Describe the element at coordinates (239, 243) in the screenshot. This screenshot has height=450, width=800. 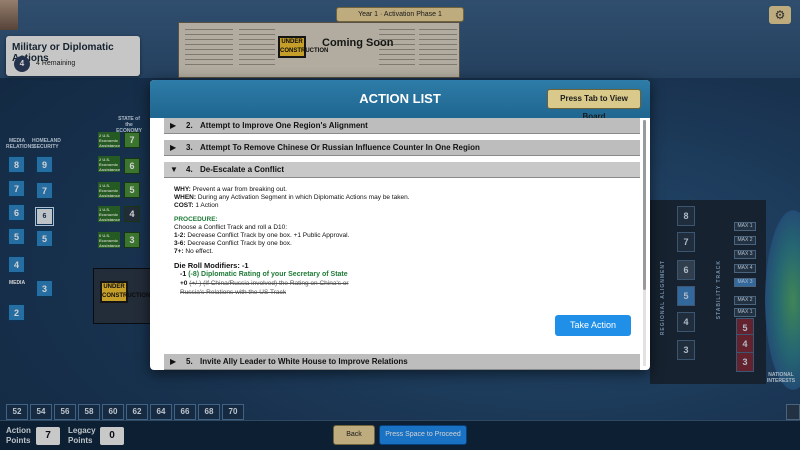
I see `result-text: Decrease Conflict Track by one box.` at that location.